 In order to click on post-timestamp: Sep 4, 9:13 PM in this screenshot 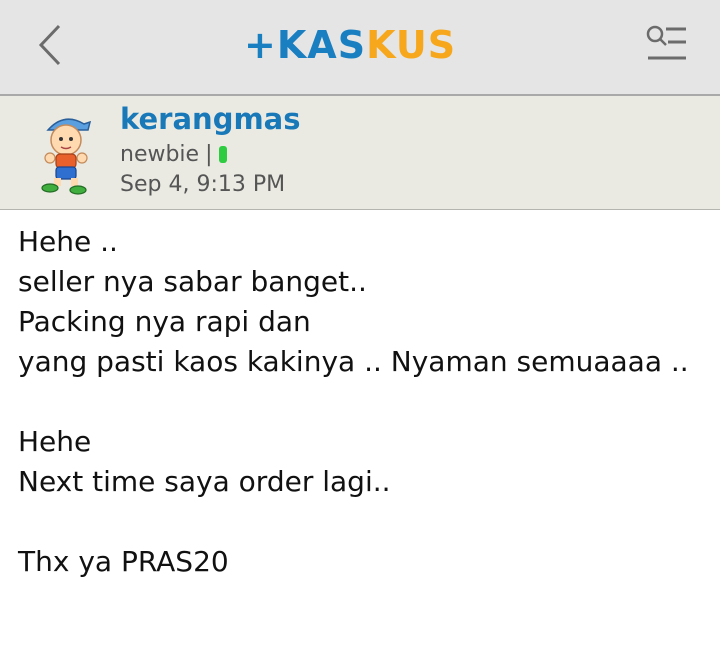, I will do `click(203, 184)`.